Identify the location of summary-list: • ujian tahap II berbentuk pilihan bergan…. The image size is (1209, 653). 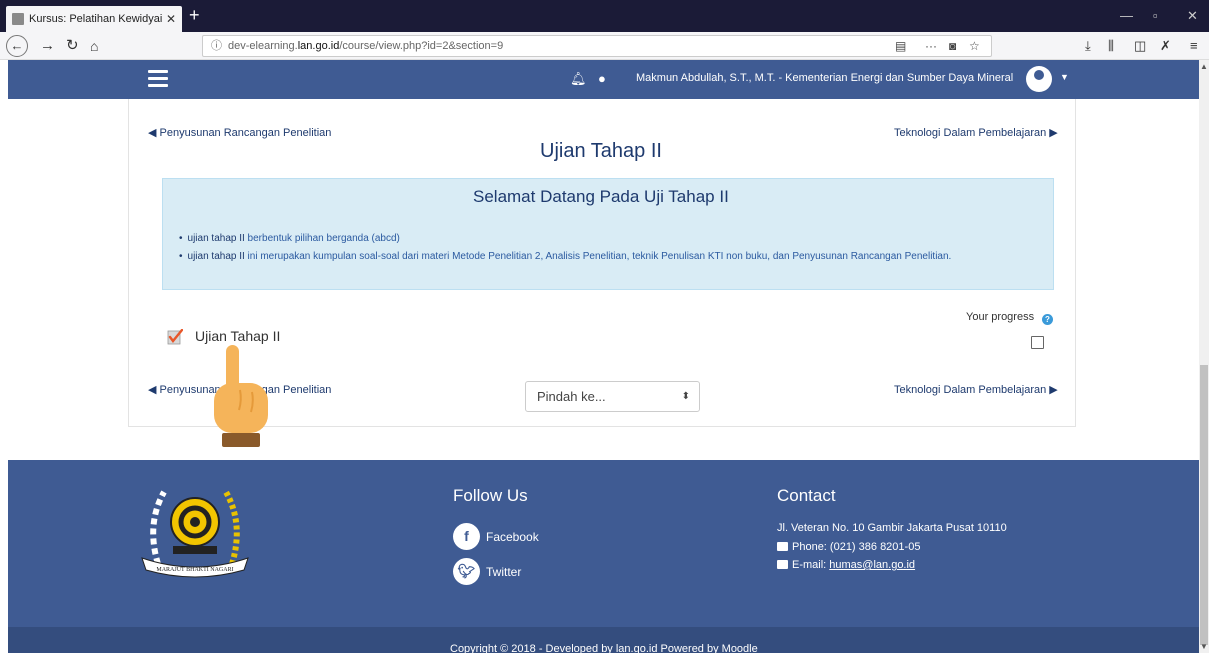
(565, 251).